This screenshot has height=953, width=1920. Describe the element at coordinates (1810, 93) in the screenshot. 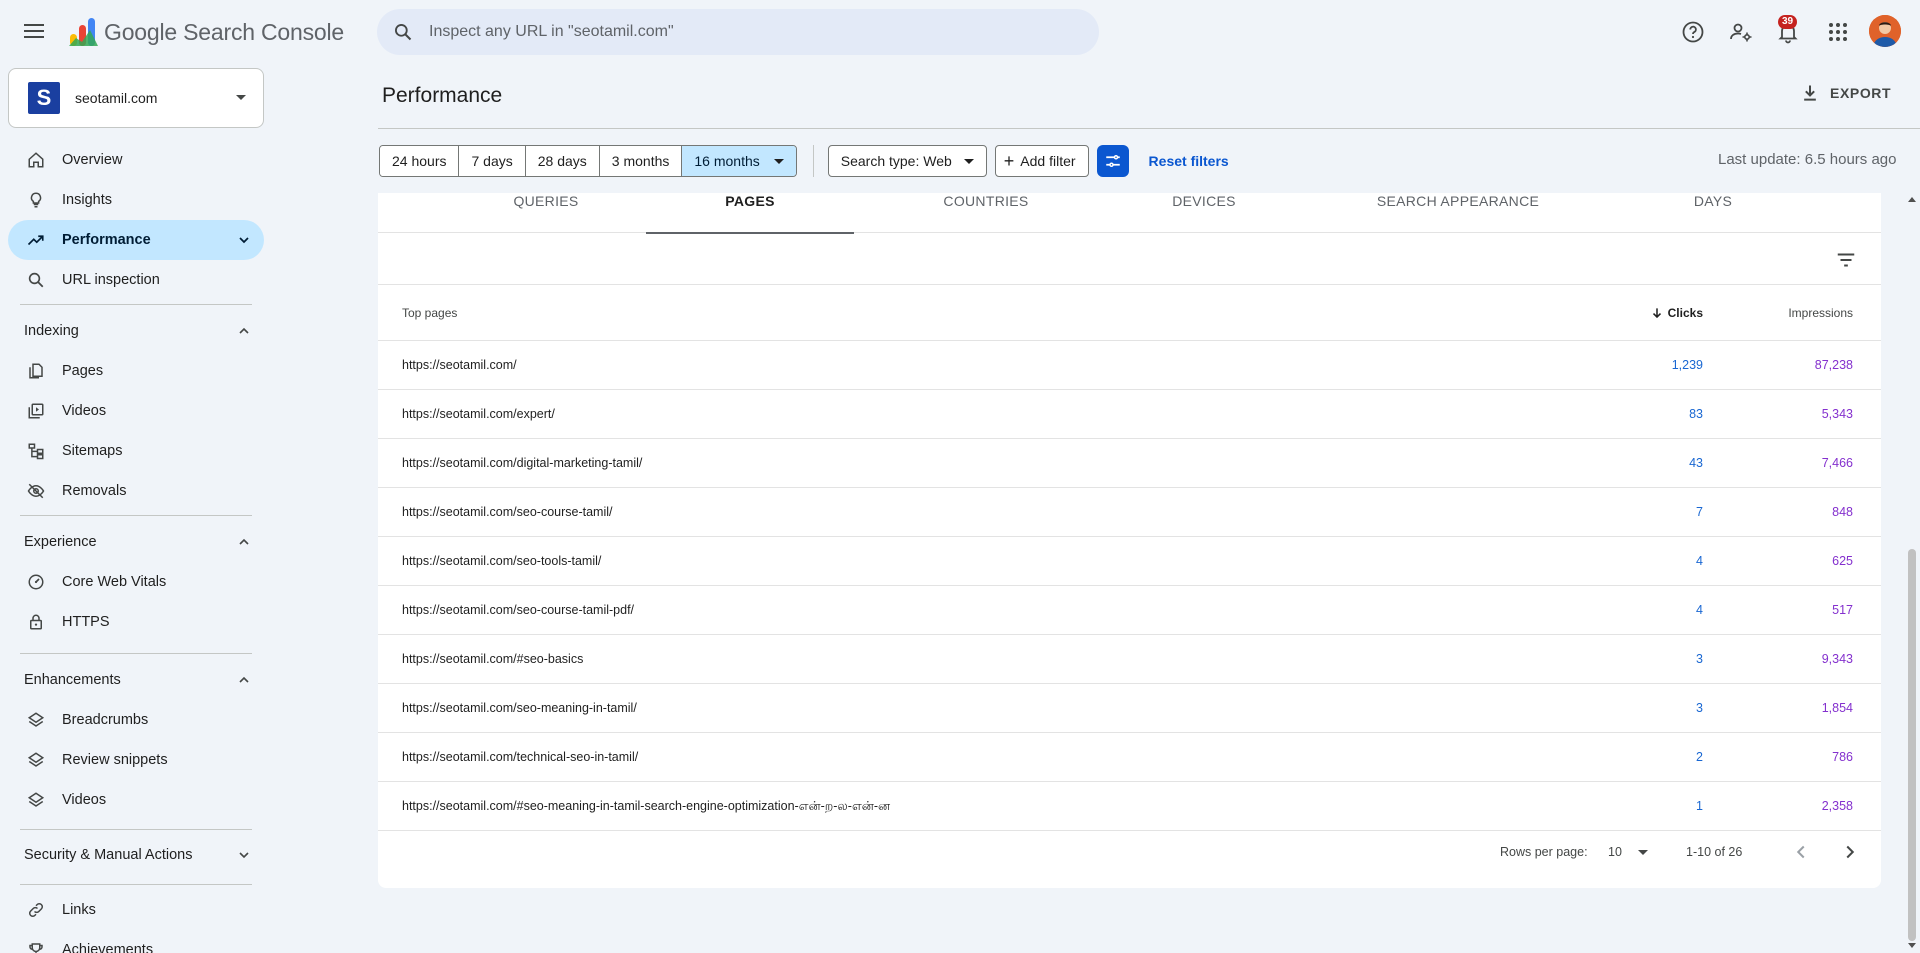

I see `download-icon` at that location.